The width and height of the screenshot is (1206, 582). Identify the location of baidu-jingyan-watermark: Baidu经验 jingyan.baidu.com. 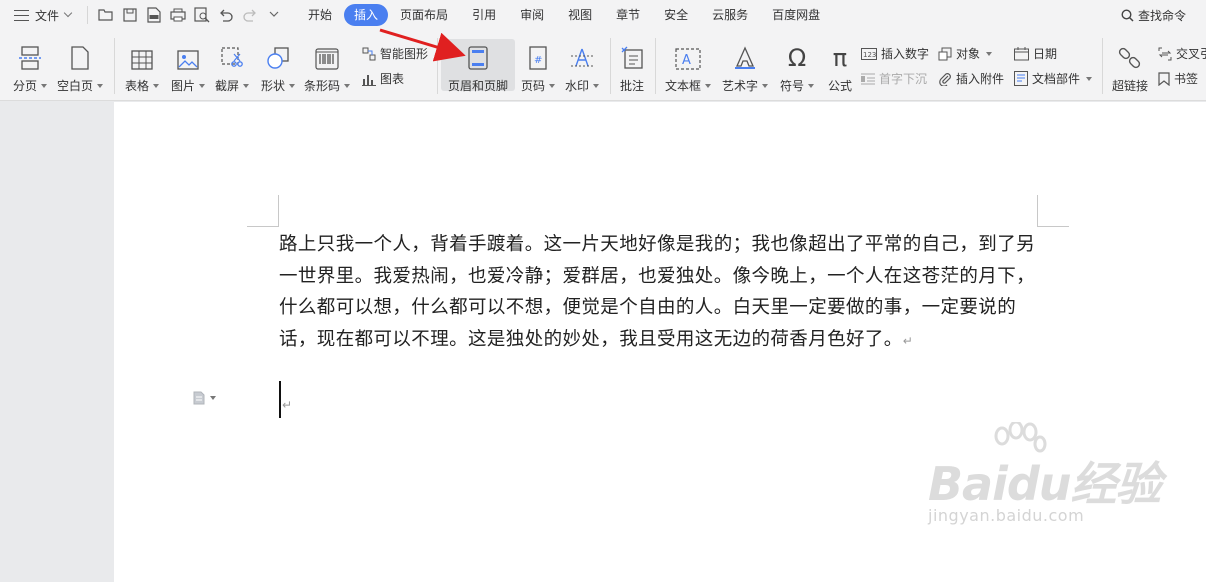
(1045, 473).